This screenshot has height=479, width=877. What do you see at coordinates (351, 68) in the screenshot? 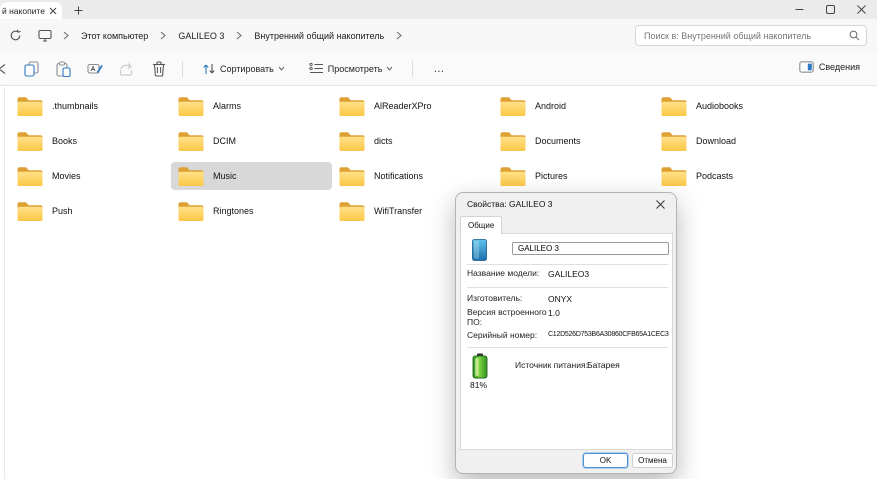
I see `view-button: Просмотреть` at bounding box center [351, 68].